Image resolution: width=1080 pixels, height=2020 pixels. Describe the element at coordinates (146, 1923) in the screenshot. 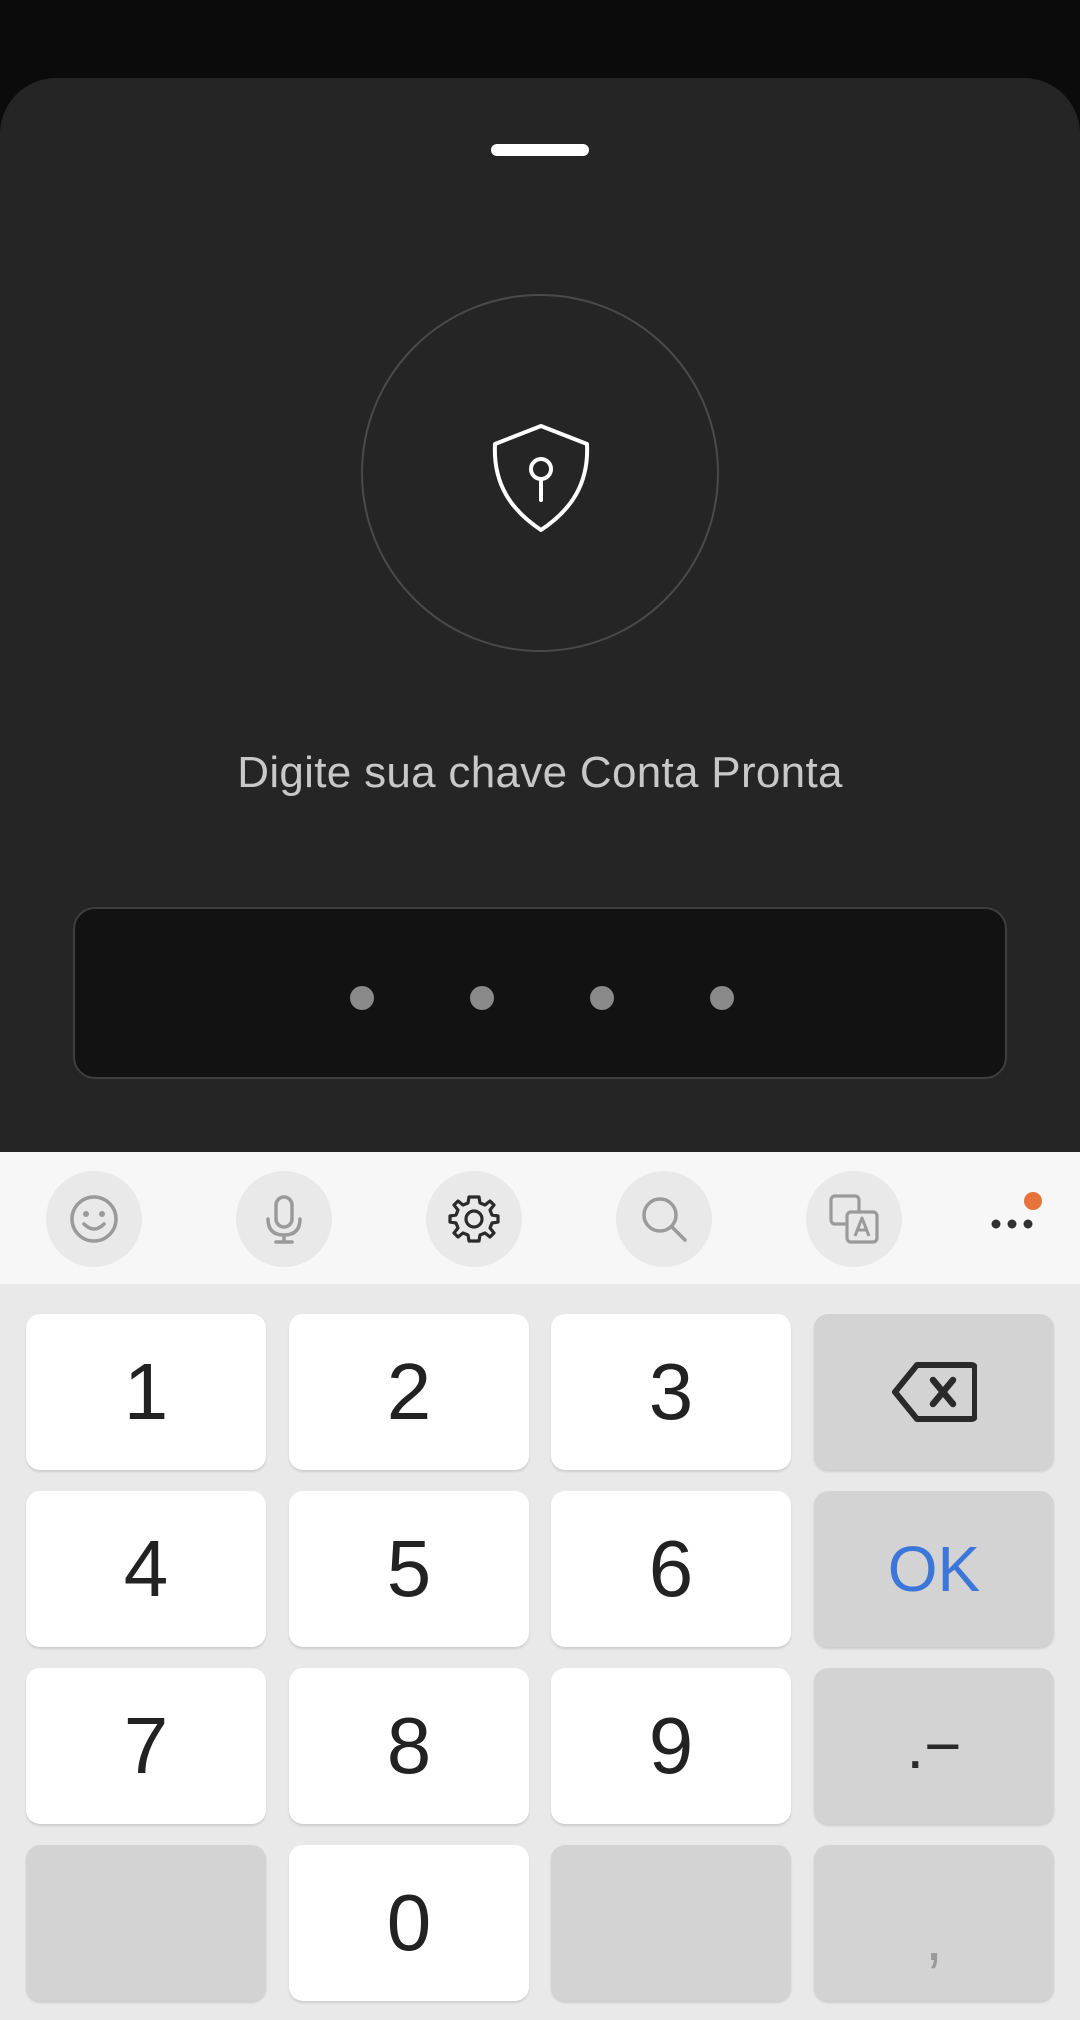

I see `blank-key-left` at that location.